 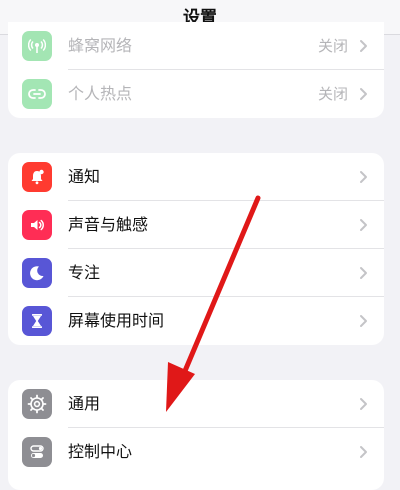 I want to click on speaker-icon, so click(x=37, y=225).